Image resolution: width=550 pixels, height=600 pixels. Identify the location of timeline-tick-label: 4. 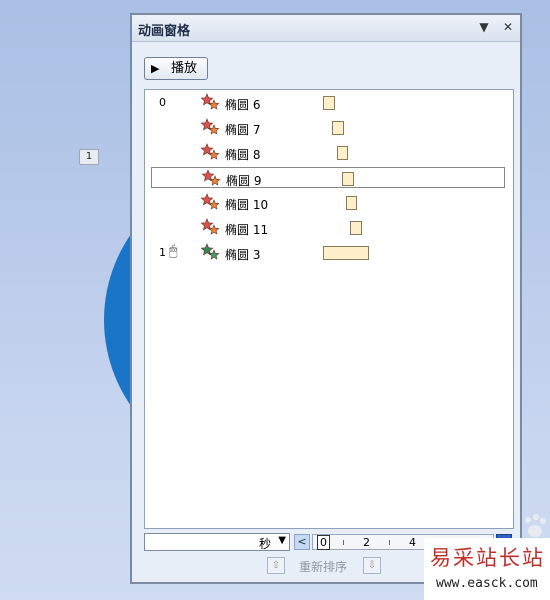
(412, 542).